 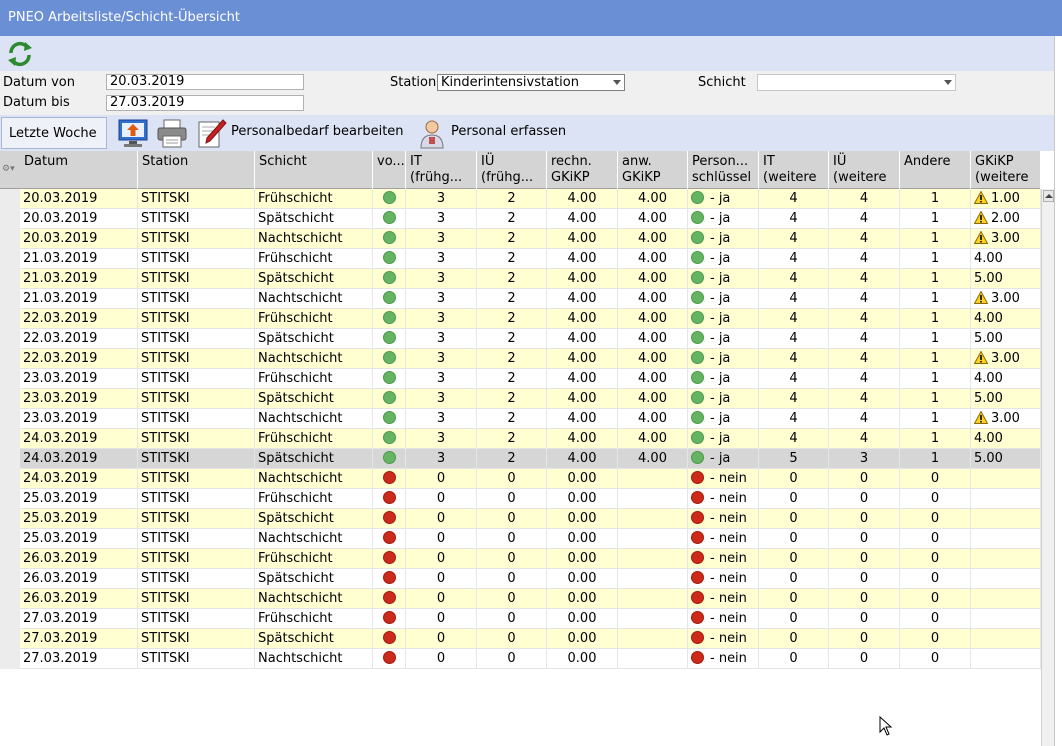 I want to click on column-header-ps: Person... schlüssel, so click(x=723, y=170).